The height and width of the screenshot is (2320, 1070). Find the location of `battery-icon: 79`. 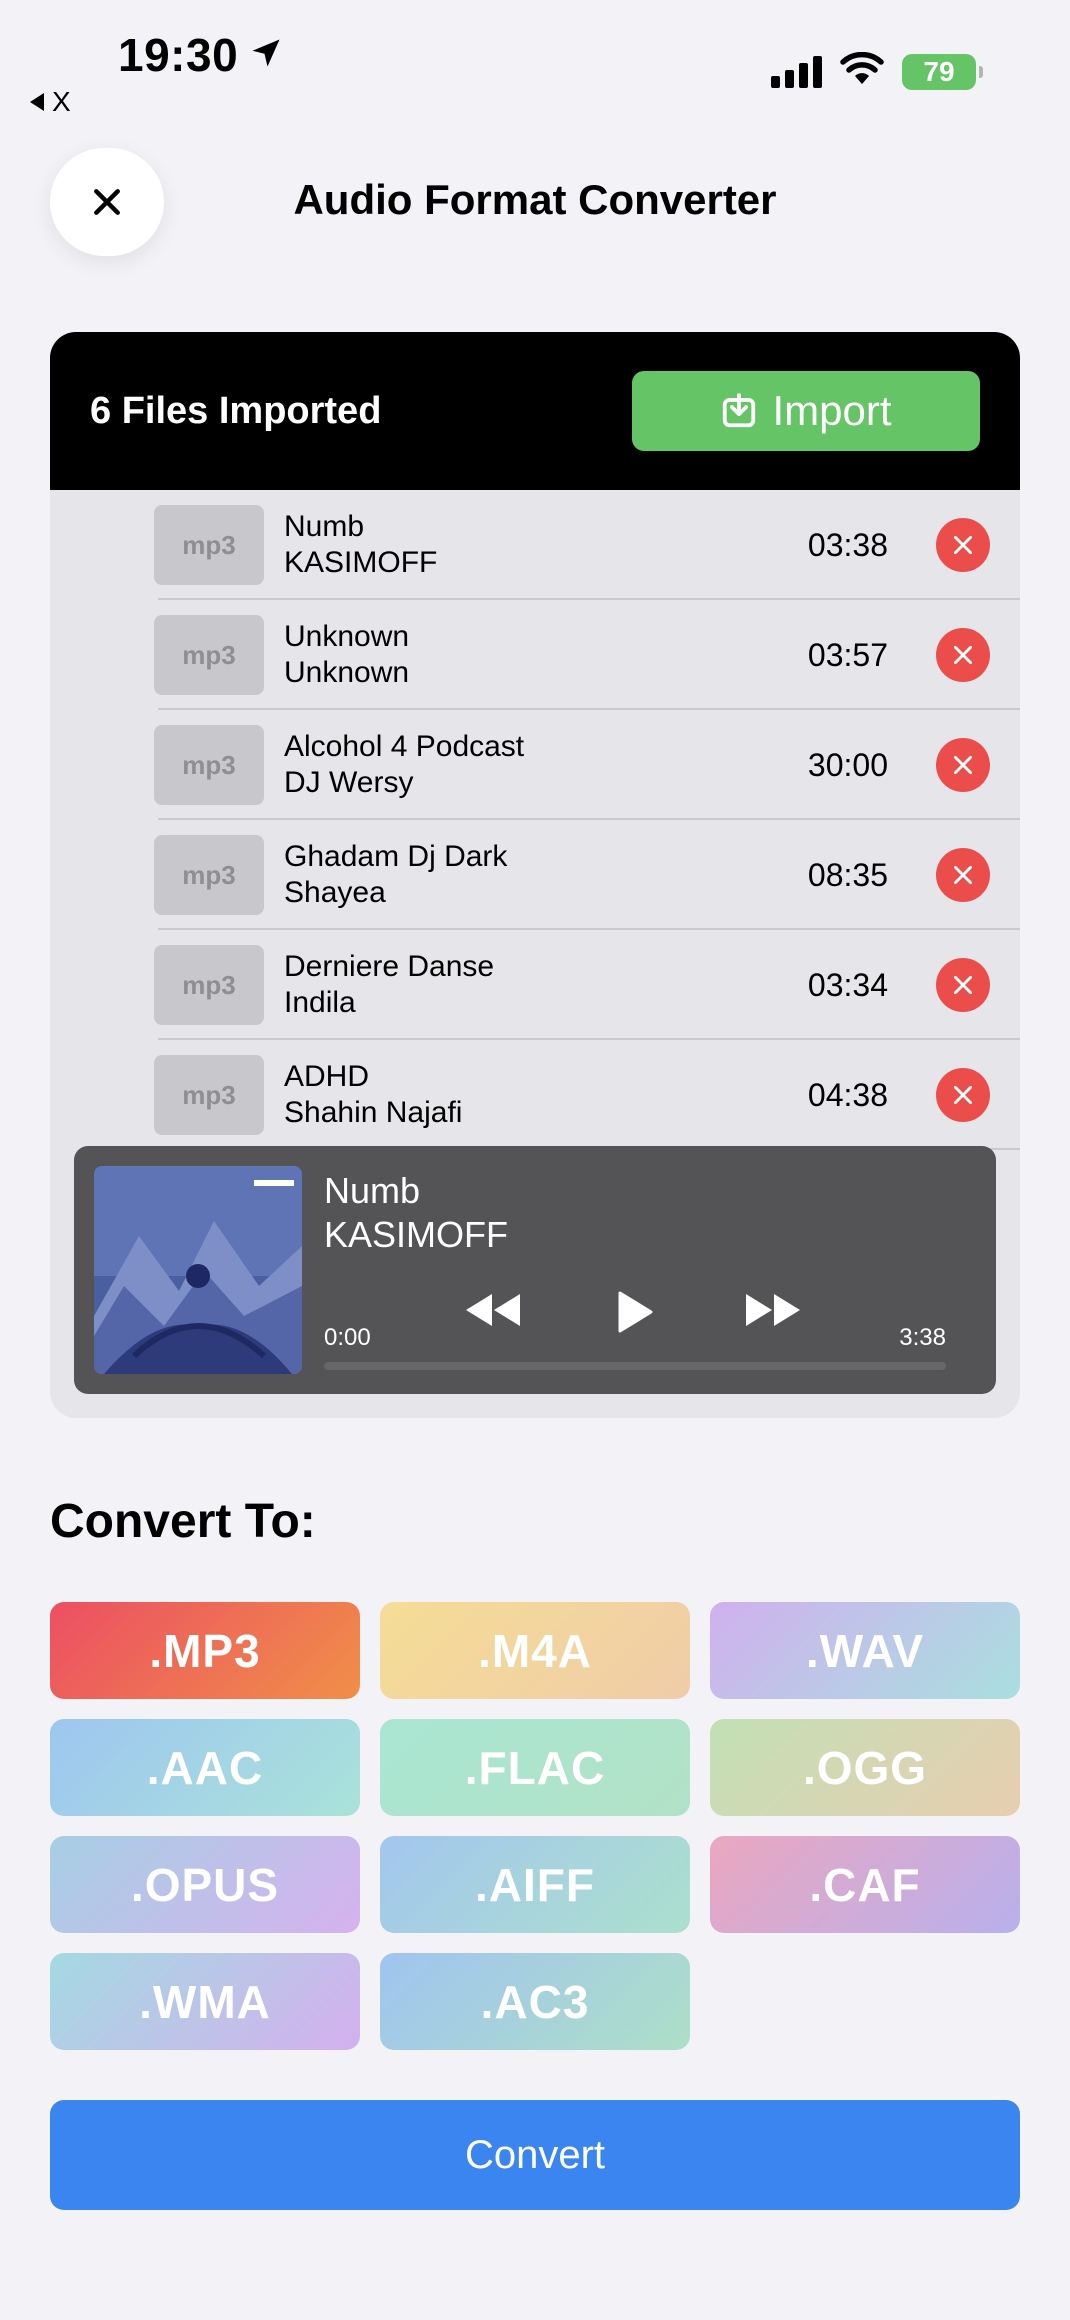

battery-icon: 79 is located at coordinates (942, 71).